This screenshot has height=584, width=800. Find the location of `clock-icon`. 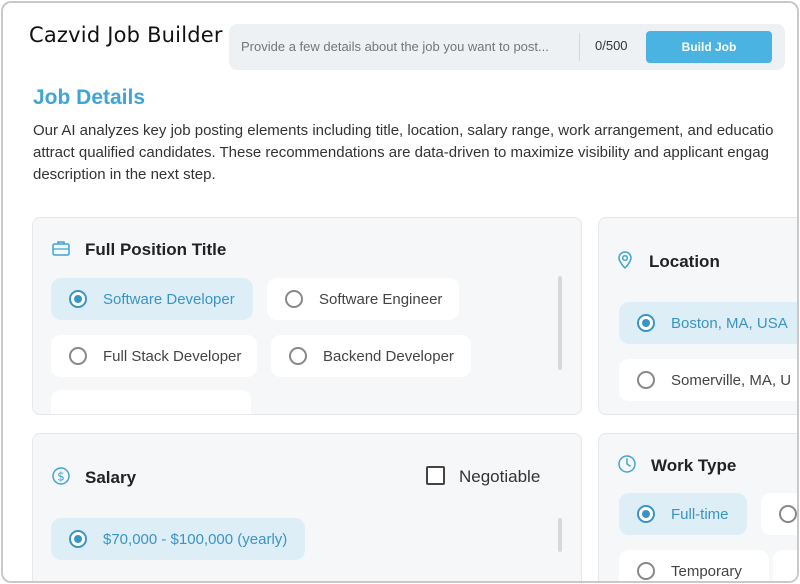

clock-icon is located at coordinates (627, 464).